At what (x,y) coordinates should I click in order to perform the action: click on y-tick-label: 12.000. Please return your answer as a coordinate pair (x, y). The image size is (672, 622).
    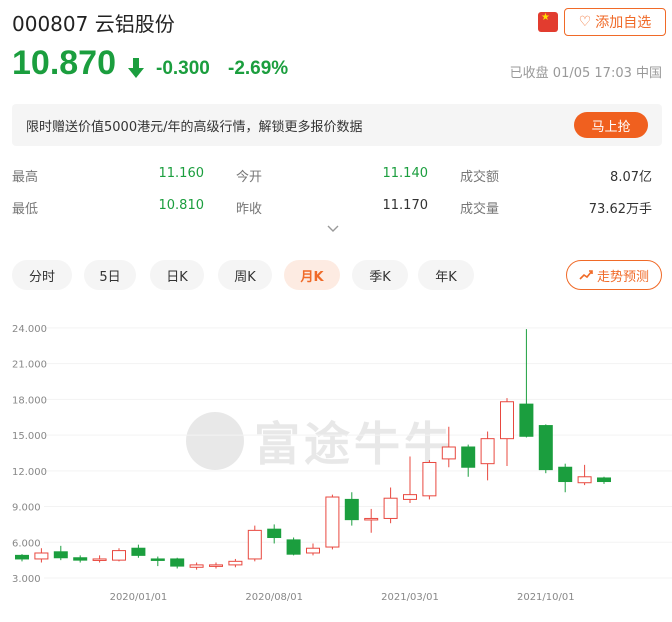
    Looking at the image, I should click on (29, 472).